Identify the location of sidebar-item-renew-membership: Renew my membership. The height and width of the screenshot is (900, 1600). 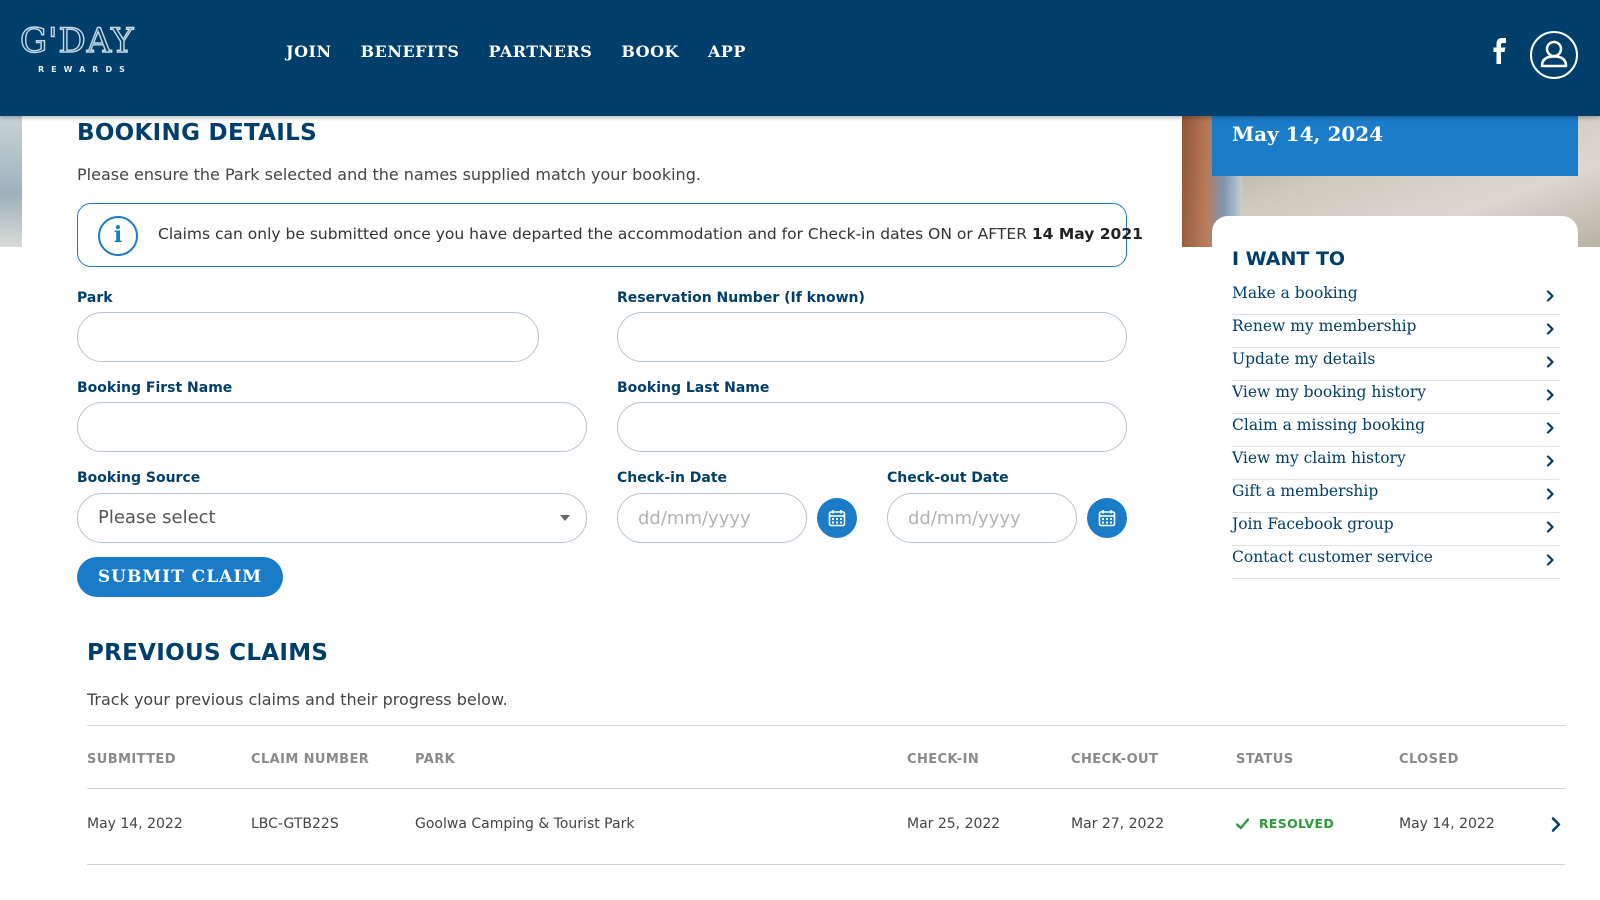
(1396, 331).